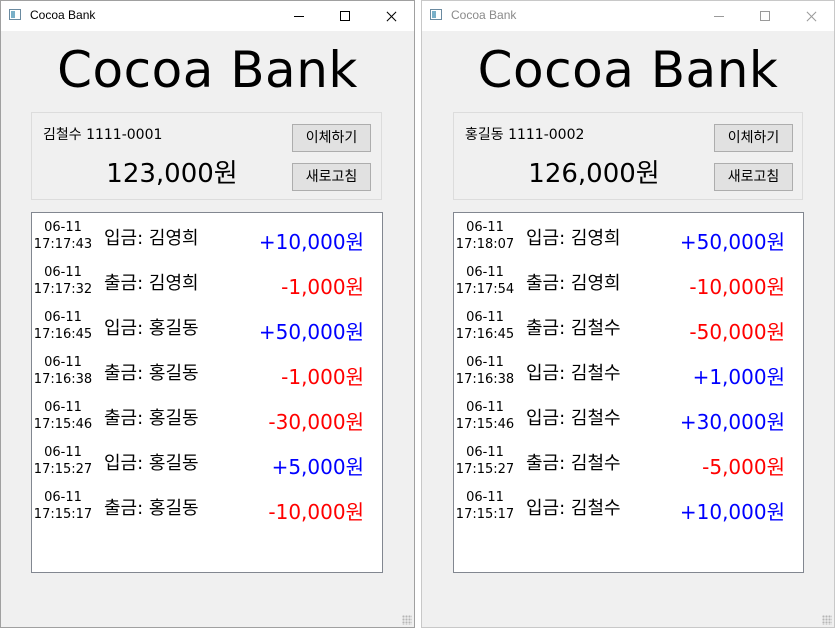 The height and width of the screenshot is (628, 835). What do you see at coordinates (628, 372) in the screenshot?
I see `list-item: 06-11 17:16:38 입금: 김철수 +1,000원` at bounding box center [628, 372].